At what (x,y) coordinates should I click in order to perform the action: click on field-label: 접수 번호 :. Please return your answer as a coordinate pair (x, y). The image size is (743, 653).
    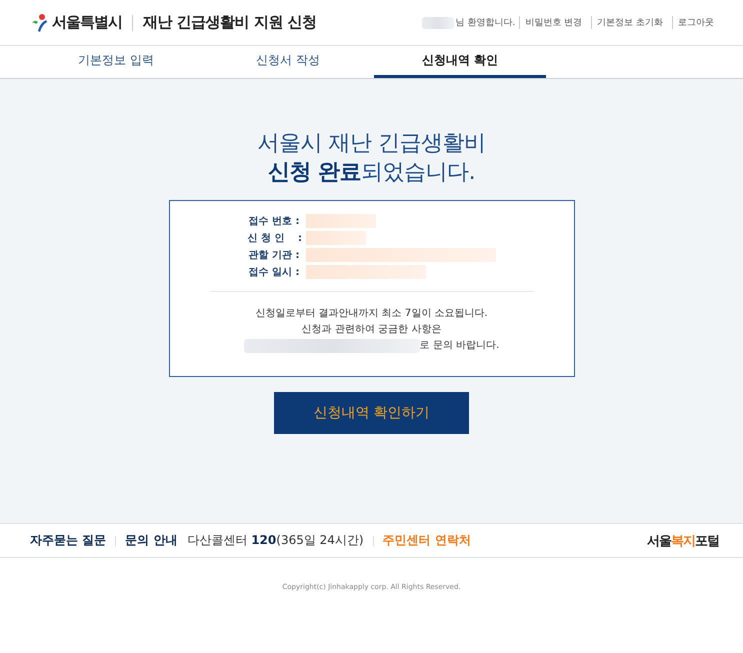
    Looking at the image, I should click on (274, 221).